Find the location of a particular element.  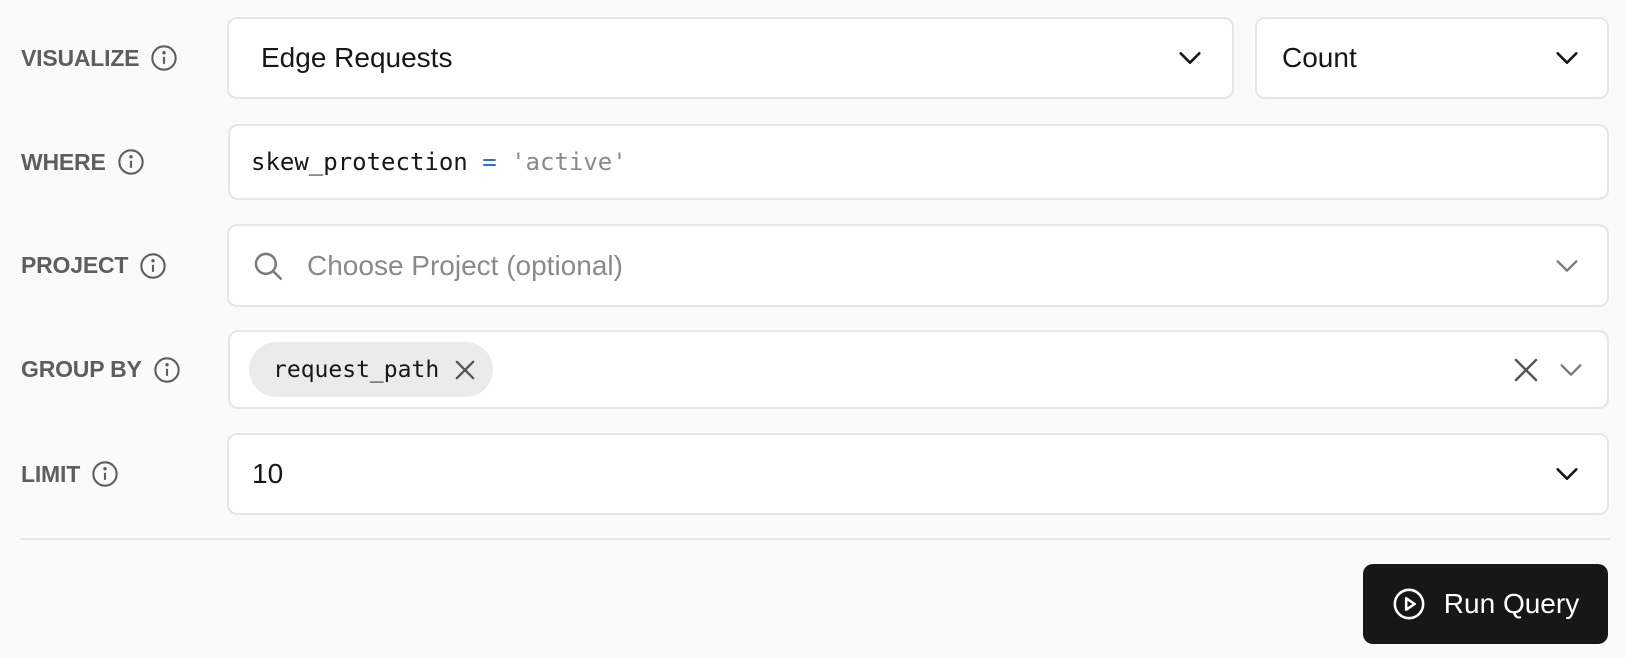

project-row: PROJECT Choose Project (optional) is located at coordinates (812, 265).